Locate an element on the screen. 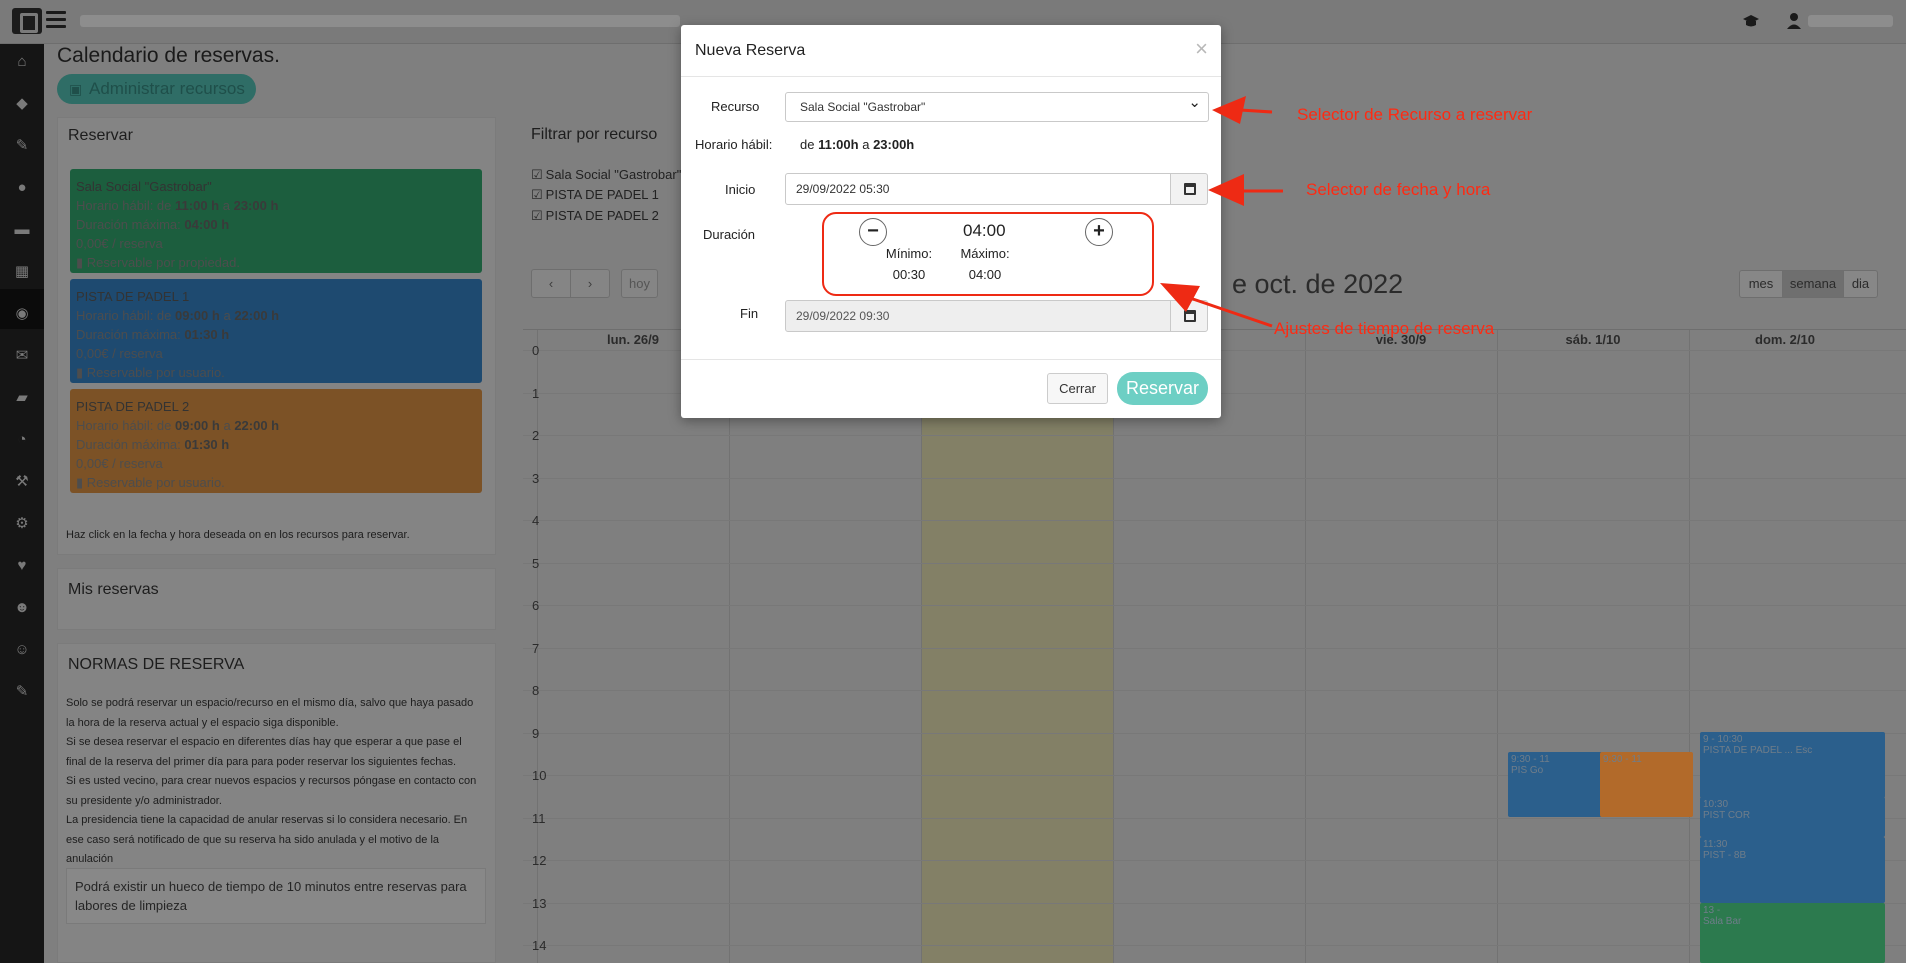  annotation-recurso: Selector de Recurso a reservar is located at coordinates (1415, 114).